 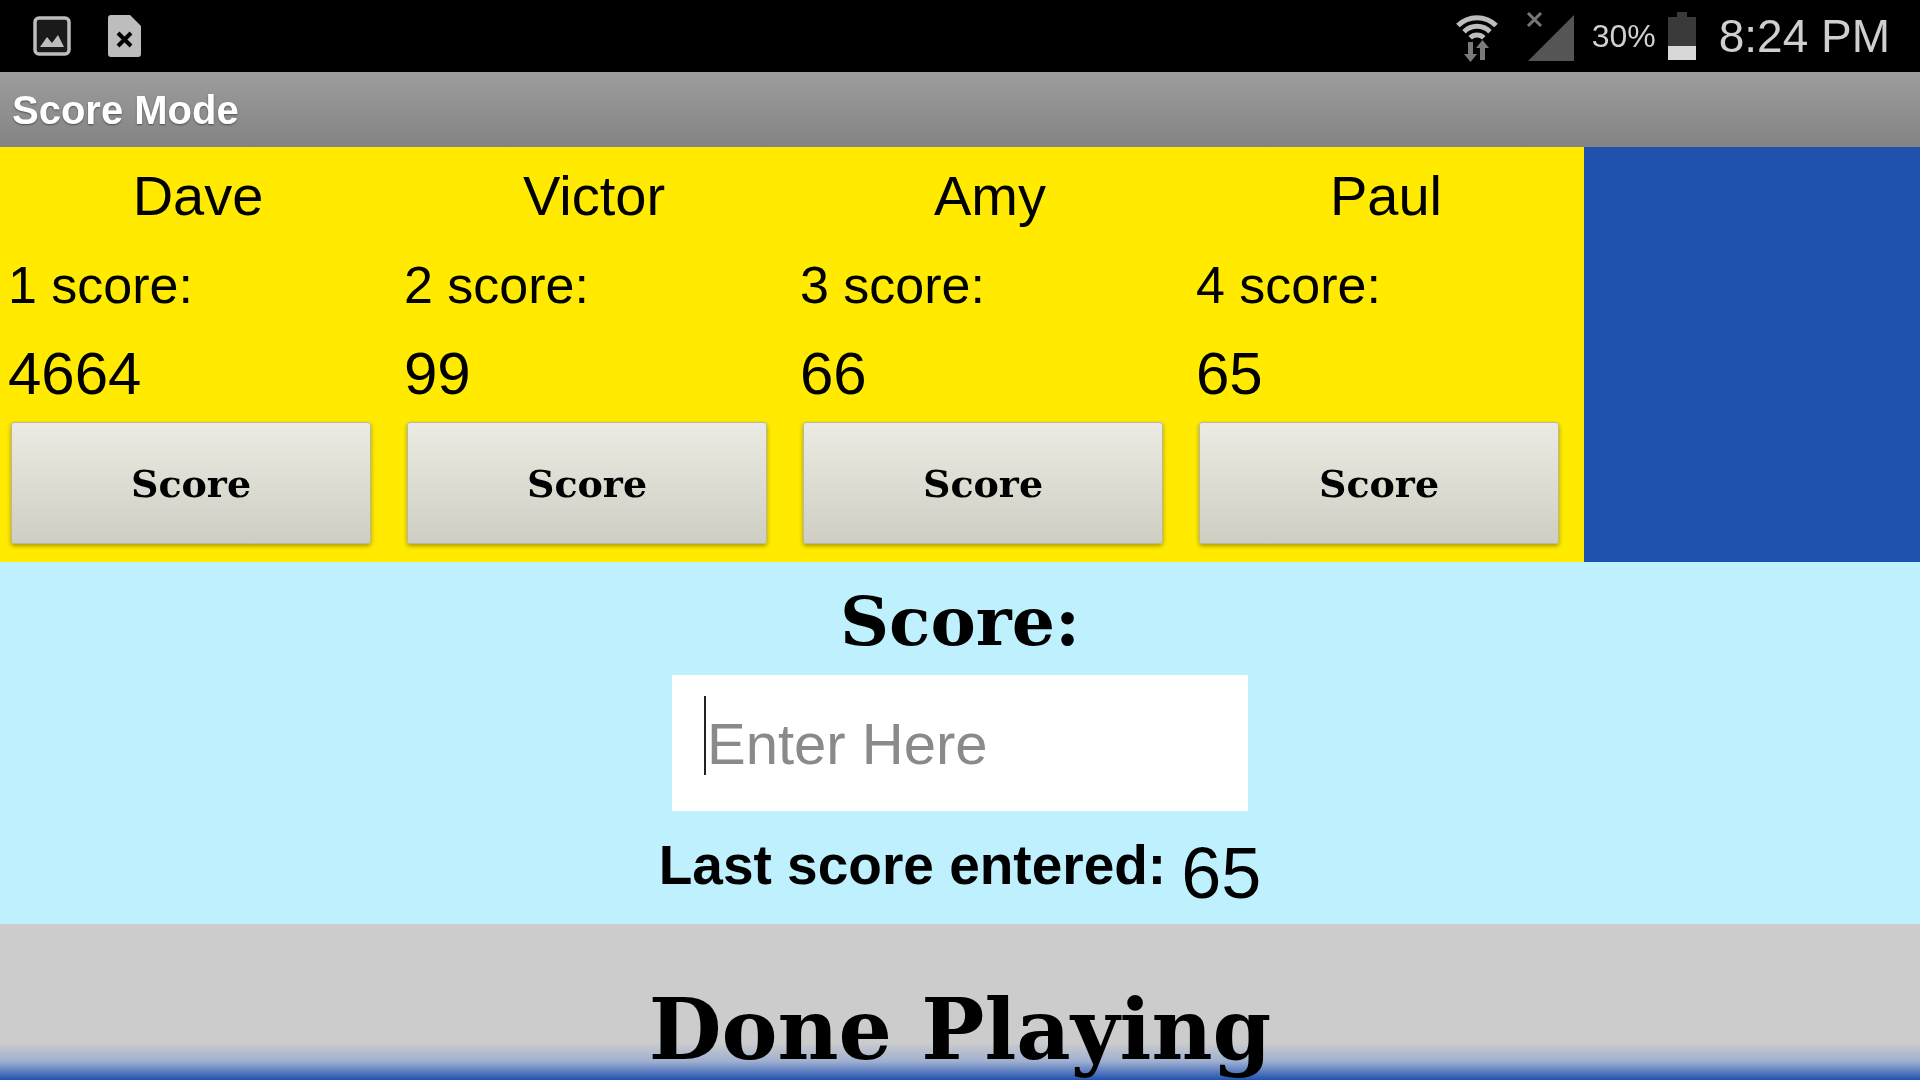 I want to click on battery-icon, so click(x=1681, y=36).